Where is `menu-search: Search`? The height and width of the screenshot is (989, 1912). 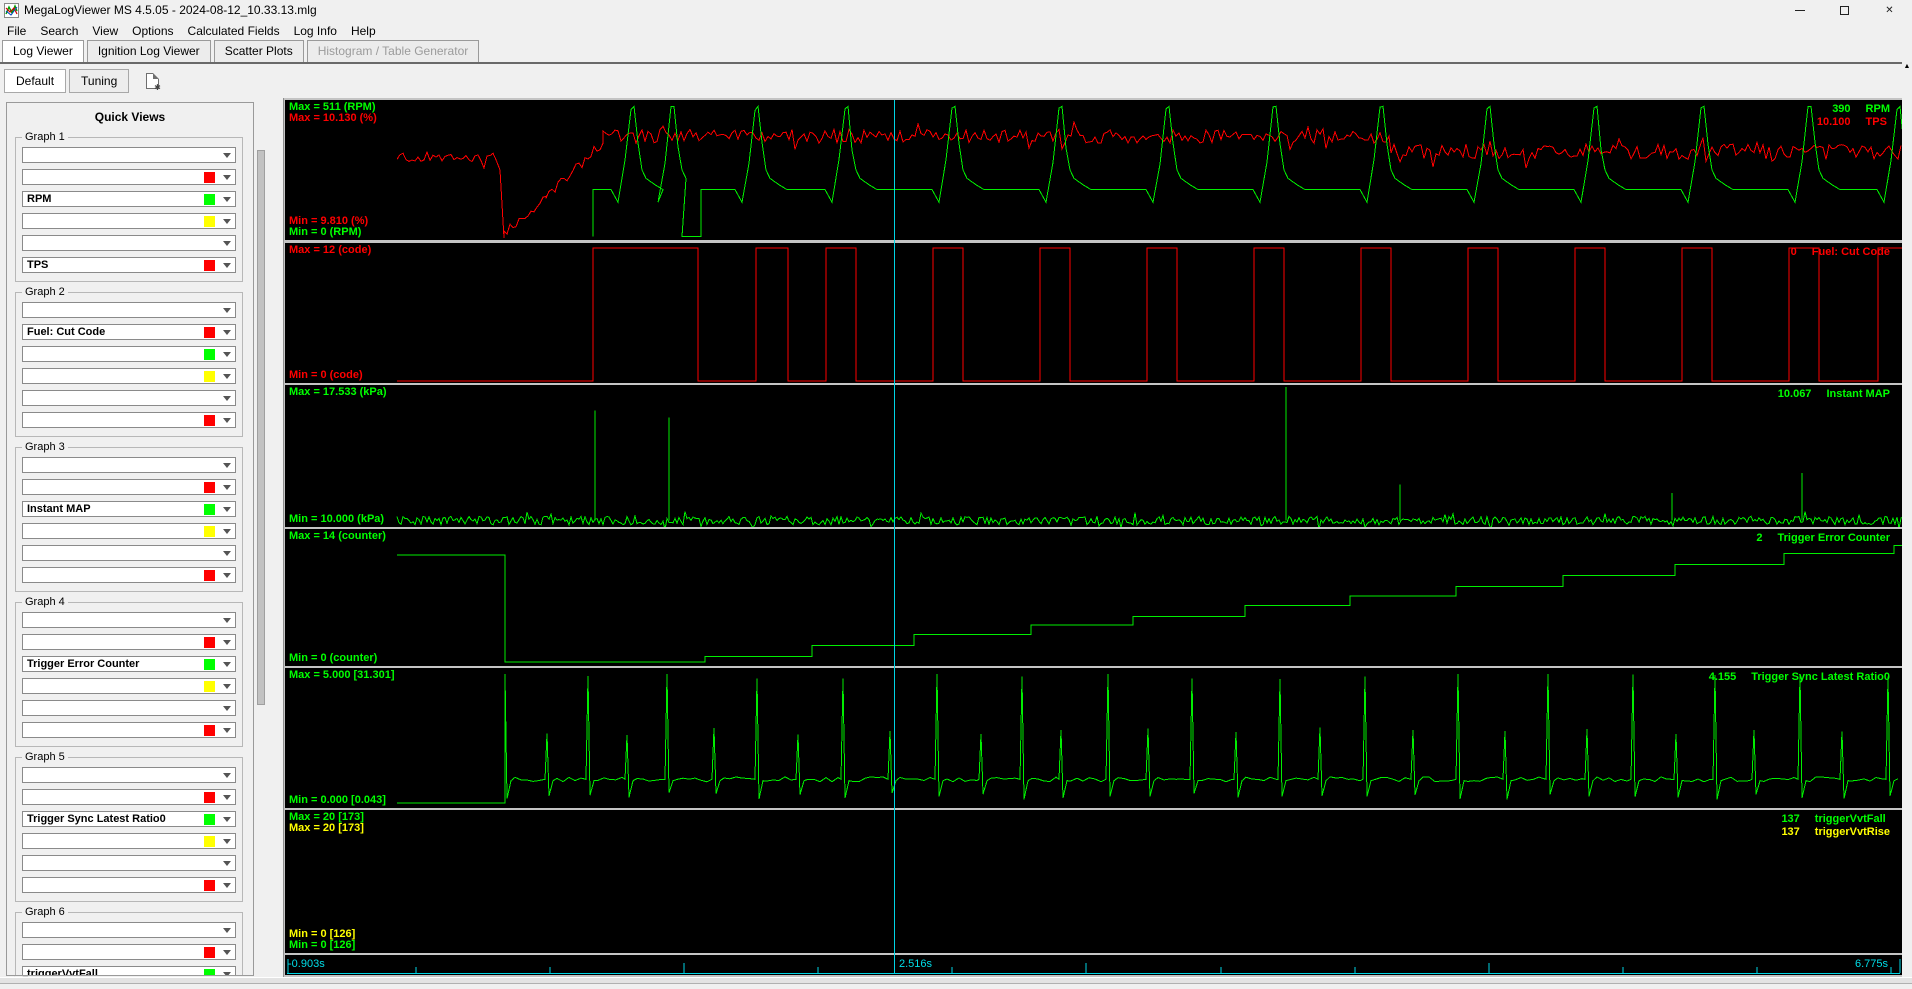
menu-search: Search is located at coordinates (59, 31).